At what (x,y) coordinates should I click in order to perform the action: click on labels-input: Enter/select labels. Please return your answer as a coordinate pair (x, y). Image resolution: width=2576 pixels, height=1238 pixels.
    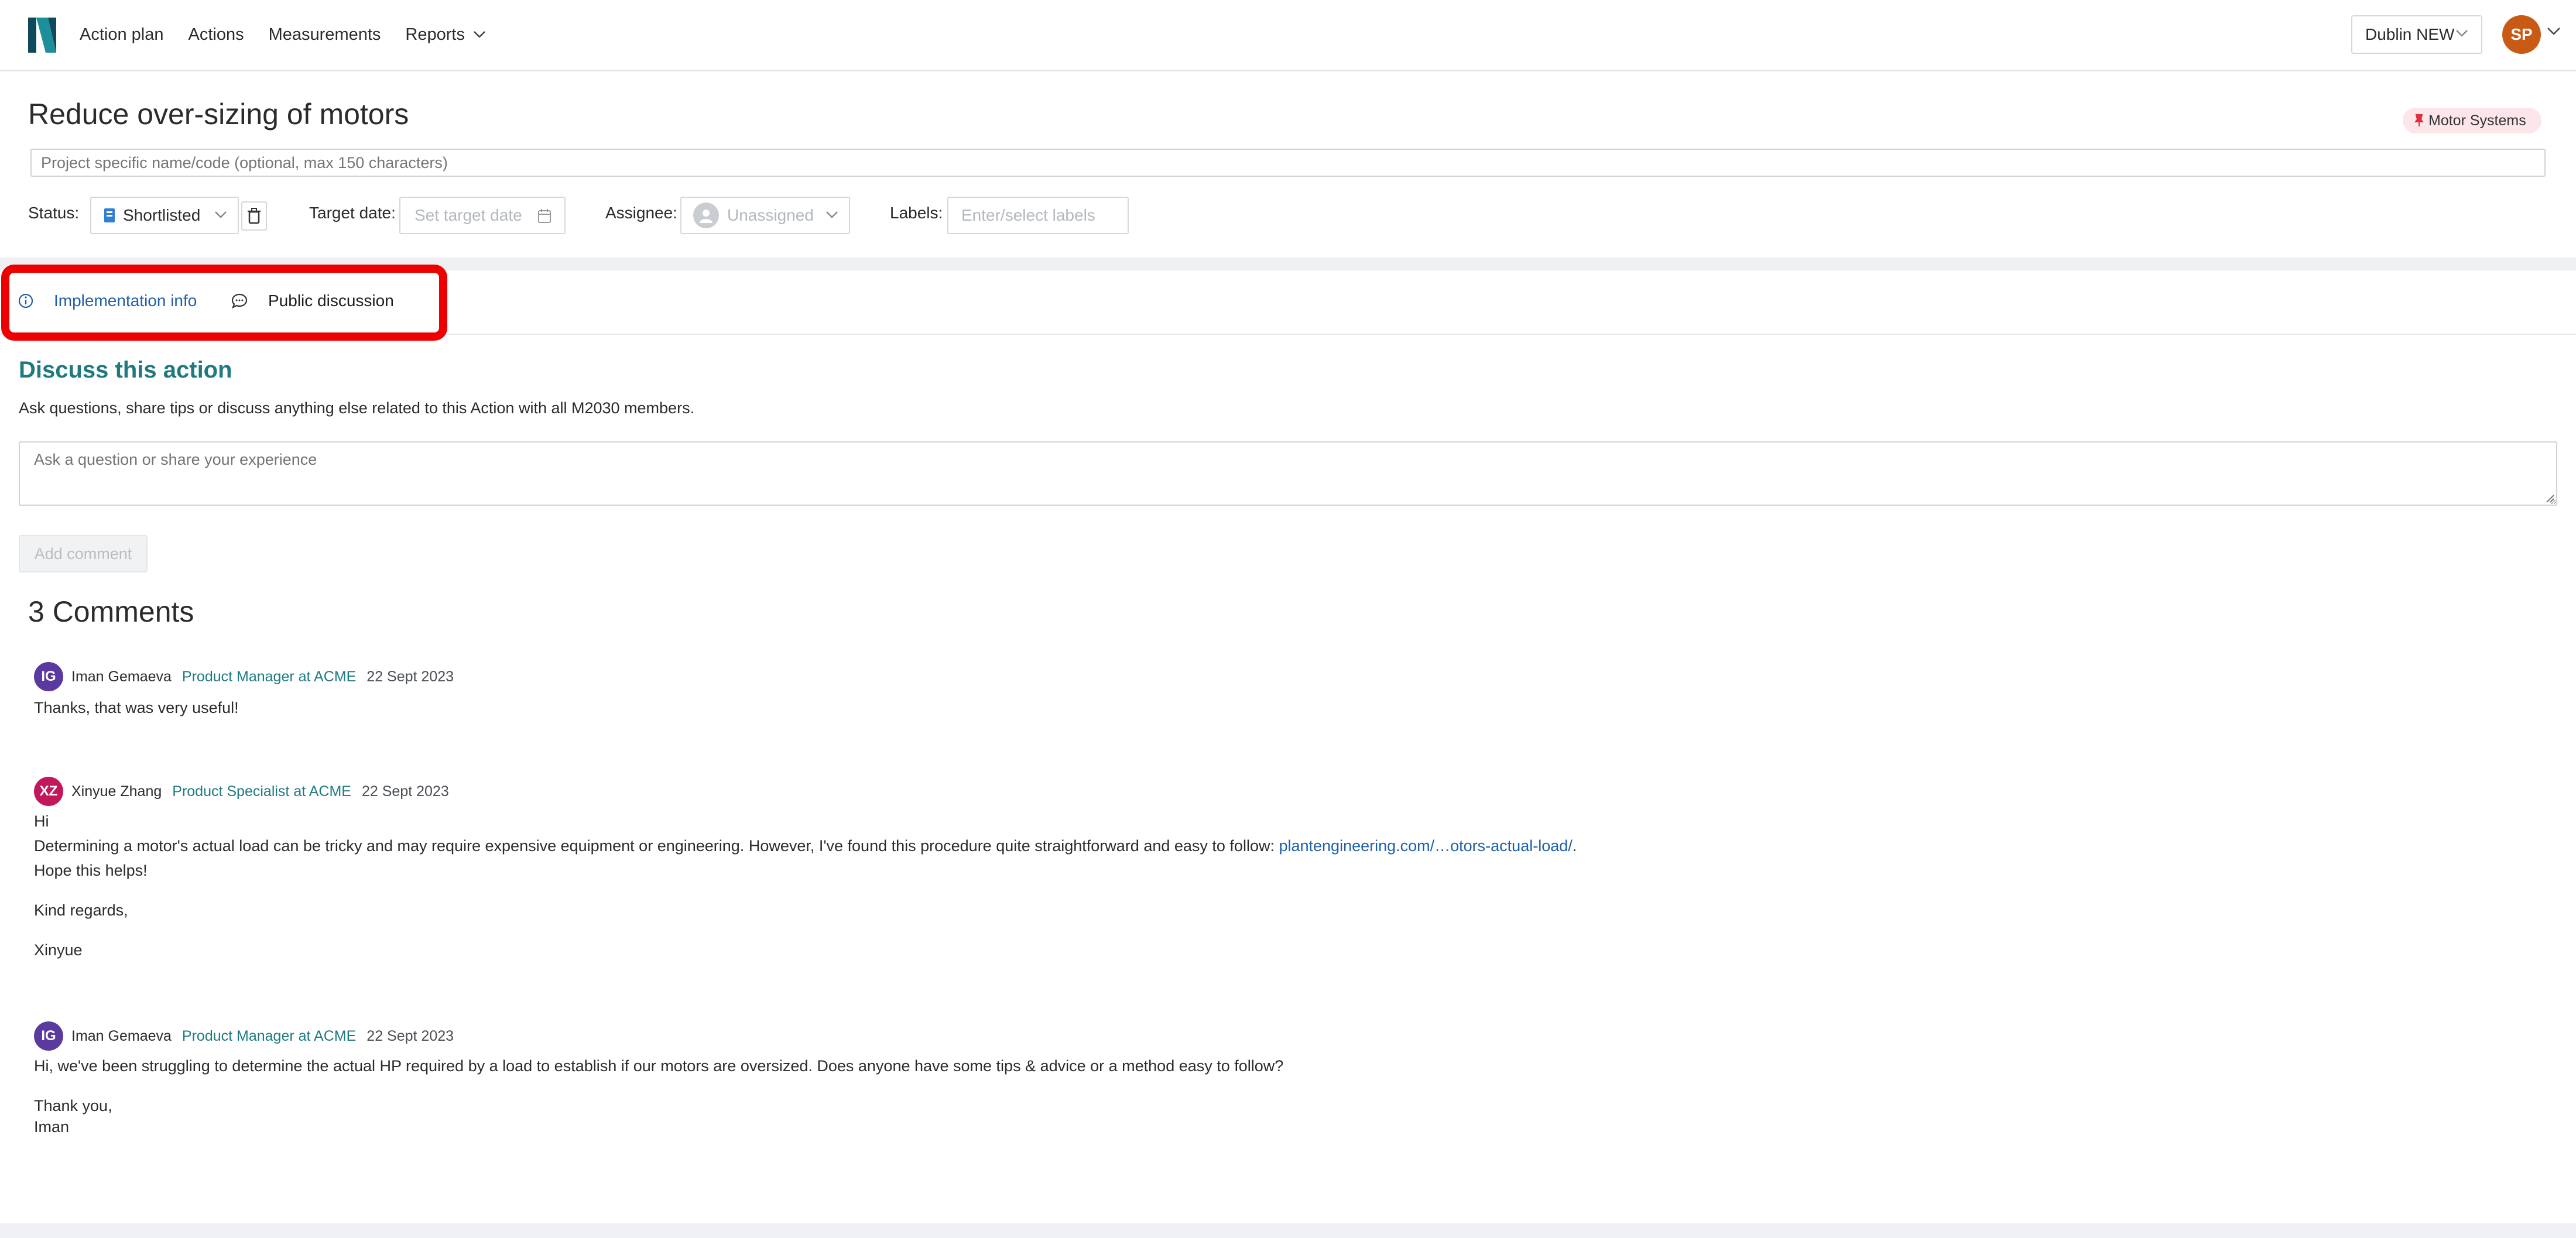
    Looking at the image, I should click on (1038, 215).